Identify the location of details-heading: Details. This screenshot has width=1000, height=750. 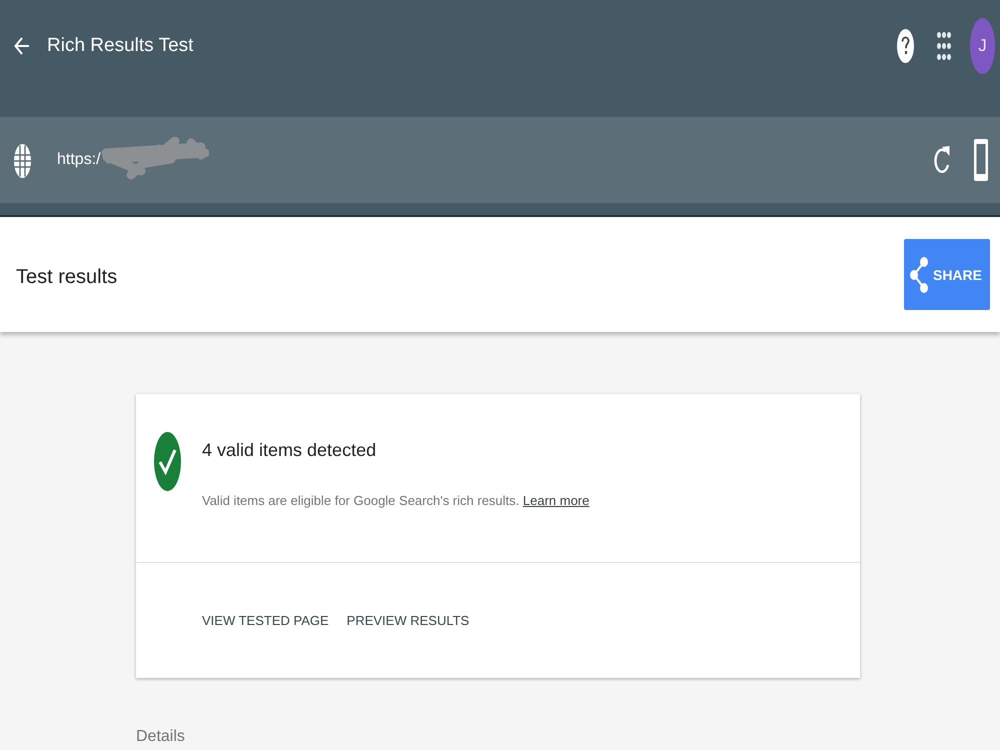
(160, 736).